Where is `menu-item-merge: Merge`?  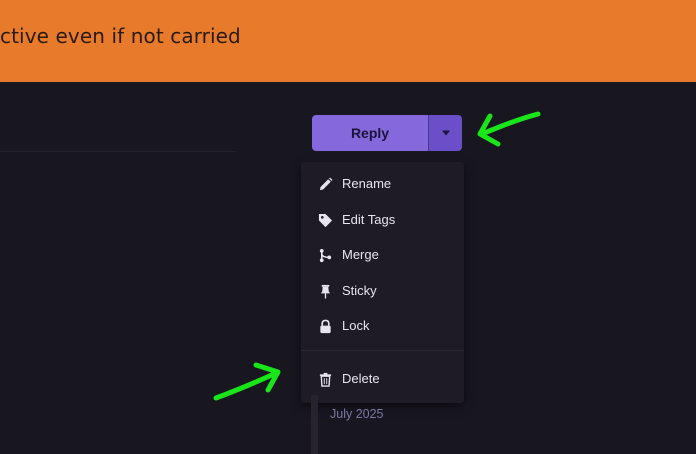 menu-item-merge: Merge is located at coordinates (382, 255).